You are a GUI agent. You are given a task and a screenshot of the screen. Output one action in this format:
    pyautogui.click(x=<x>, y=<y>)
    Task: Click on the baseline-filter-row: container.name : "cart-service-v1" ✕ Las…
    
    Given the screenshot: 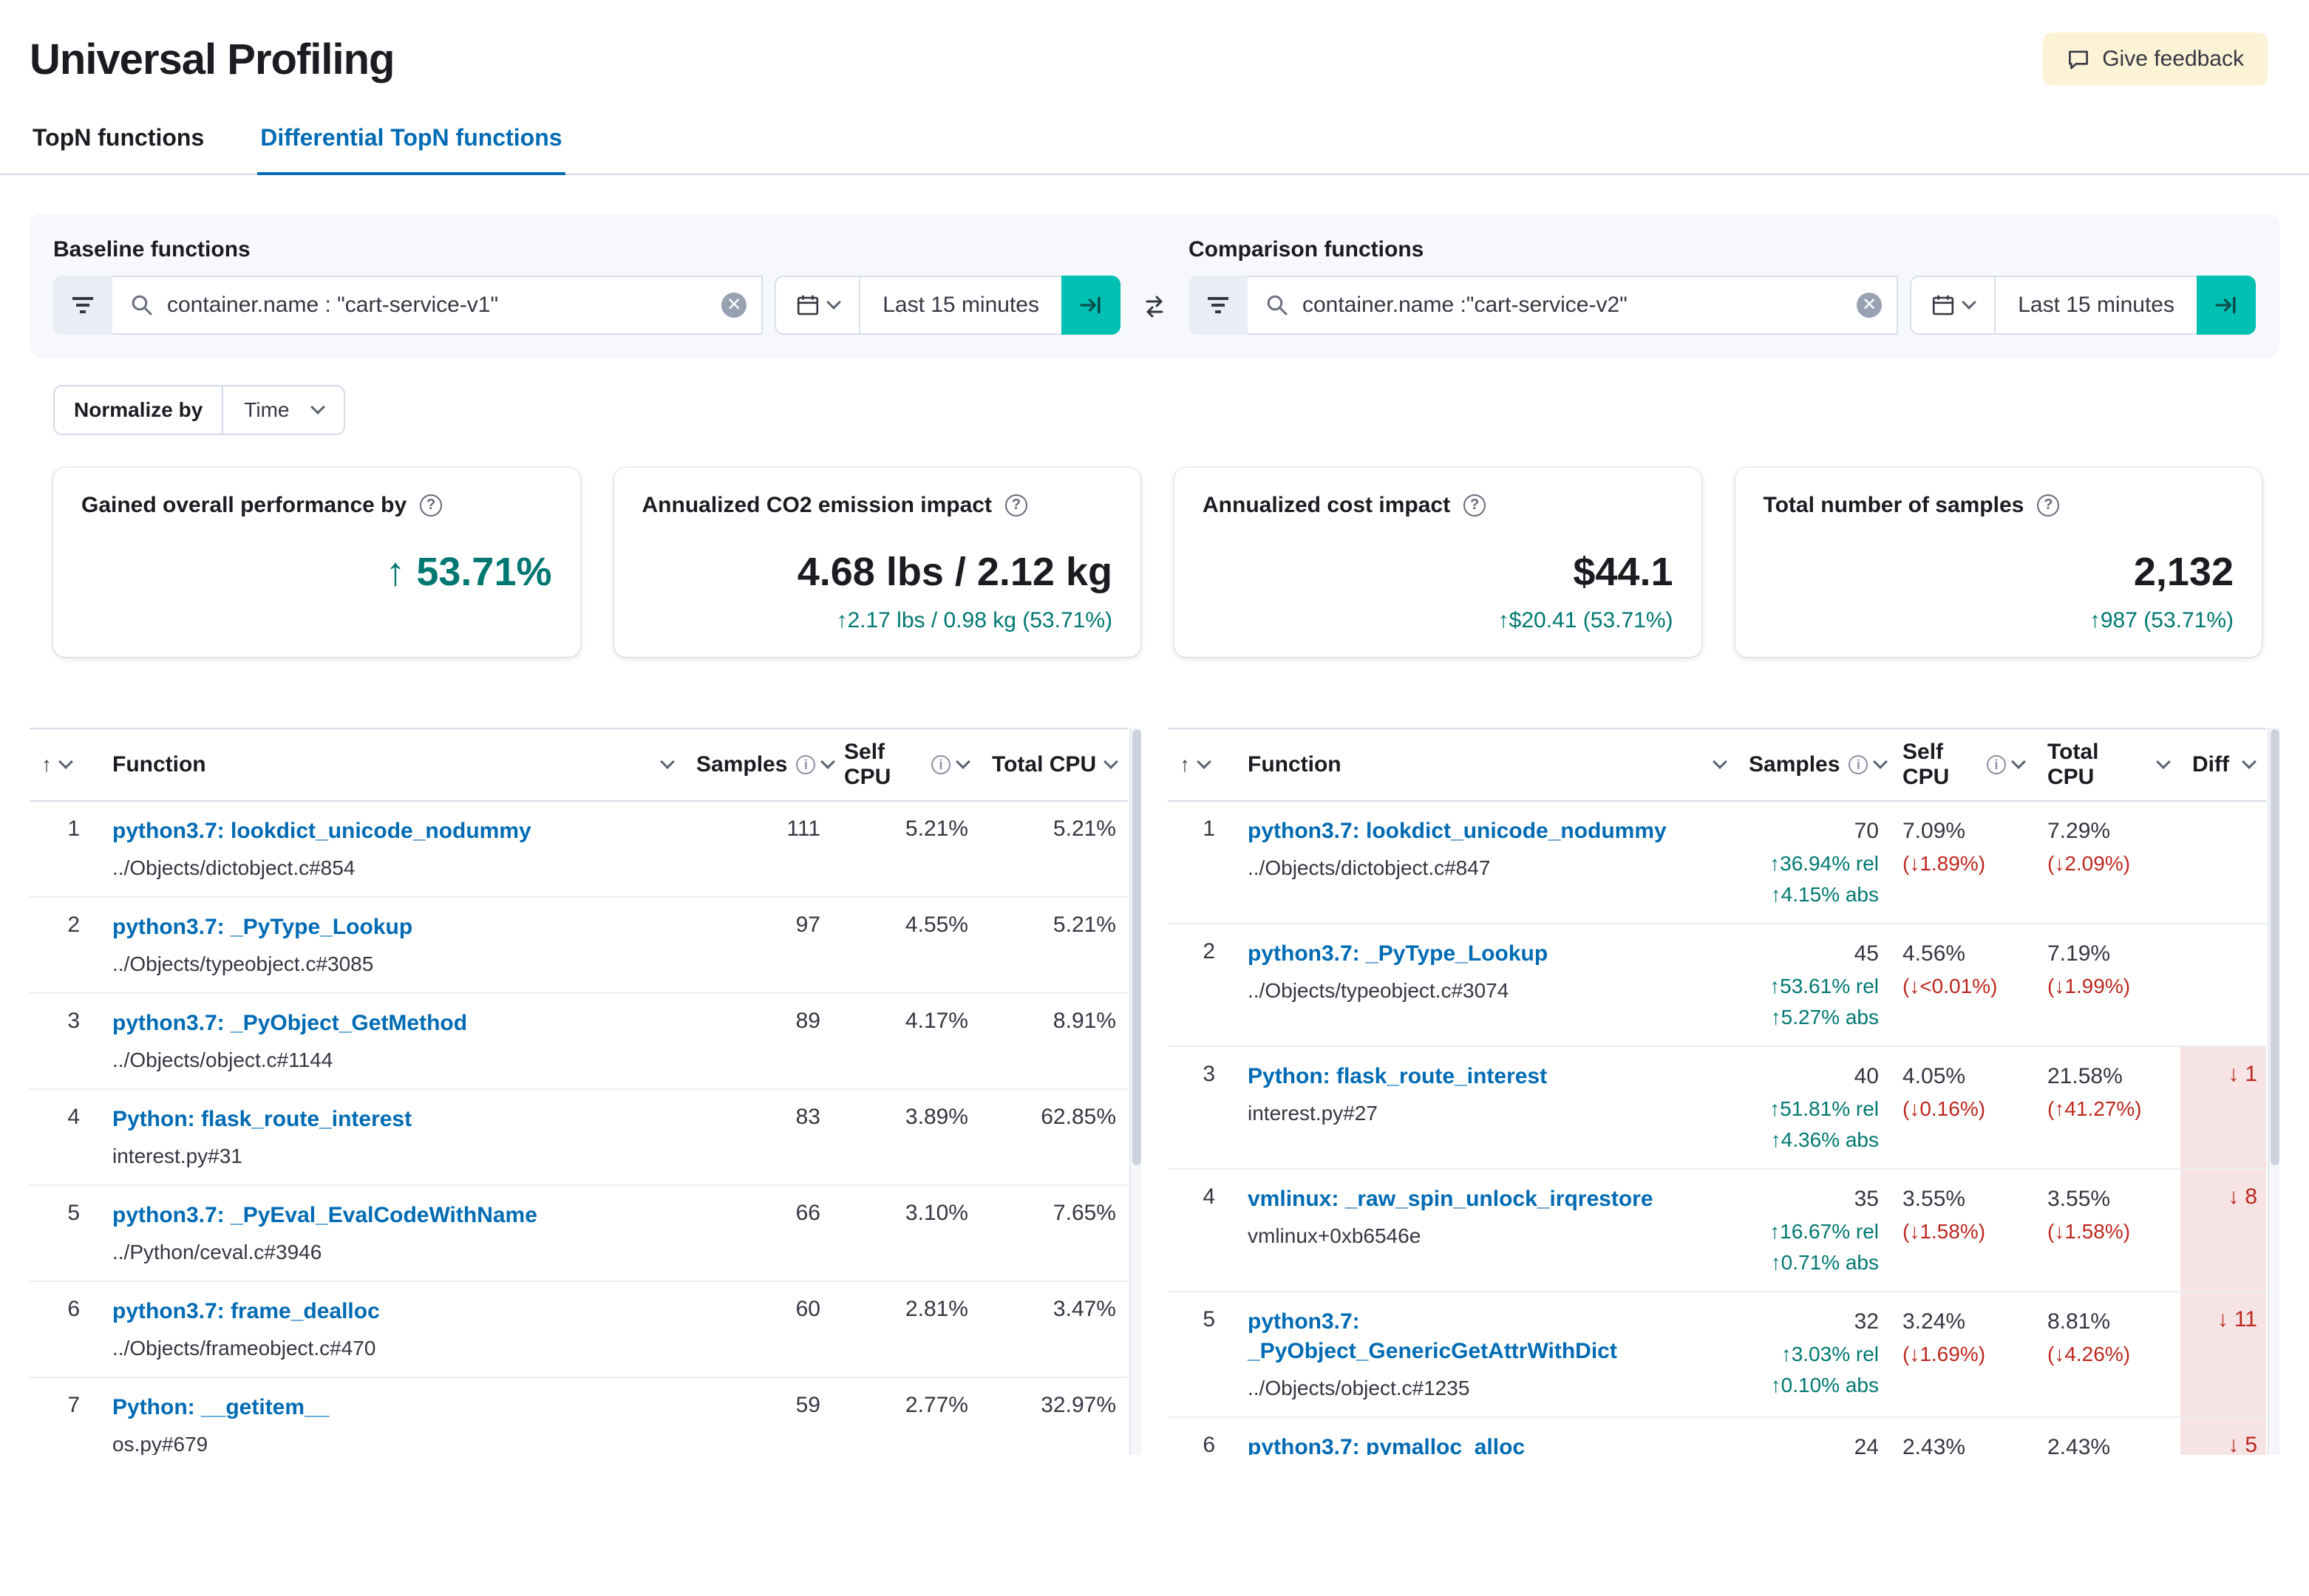 What is the action you would take?
    pyautogui.click(x=587, y=305)
    